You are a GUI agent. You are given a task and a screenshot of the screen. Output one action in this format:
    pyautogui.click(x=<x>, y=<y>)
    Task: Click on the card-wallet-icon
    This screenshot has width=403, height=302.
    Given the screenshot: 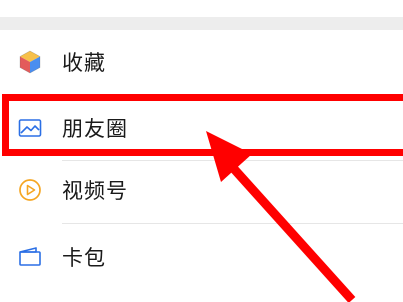 What is the action you would take?
    pyautogui.click(x=30, y=257)
    